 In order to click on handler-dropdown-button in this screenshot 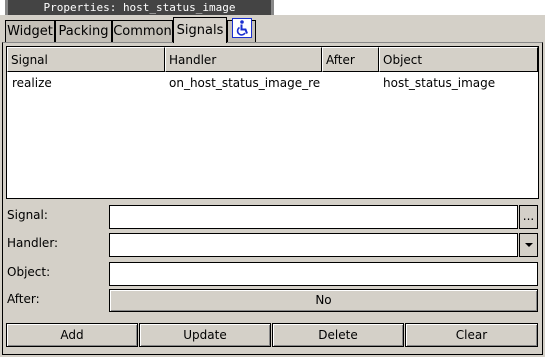, I will do `click(528, 245)`.